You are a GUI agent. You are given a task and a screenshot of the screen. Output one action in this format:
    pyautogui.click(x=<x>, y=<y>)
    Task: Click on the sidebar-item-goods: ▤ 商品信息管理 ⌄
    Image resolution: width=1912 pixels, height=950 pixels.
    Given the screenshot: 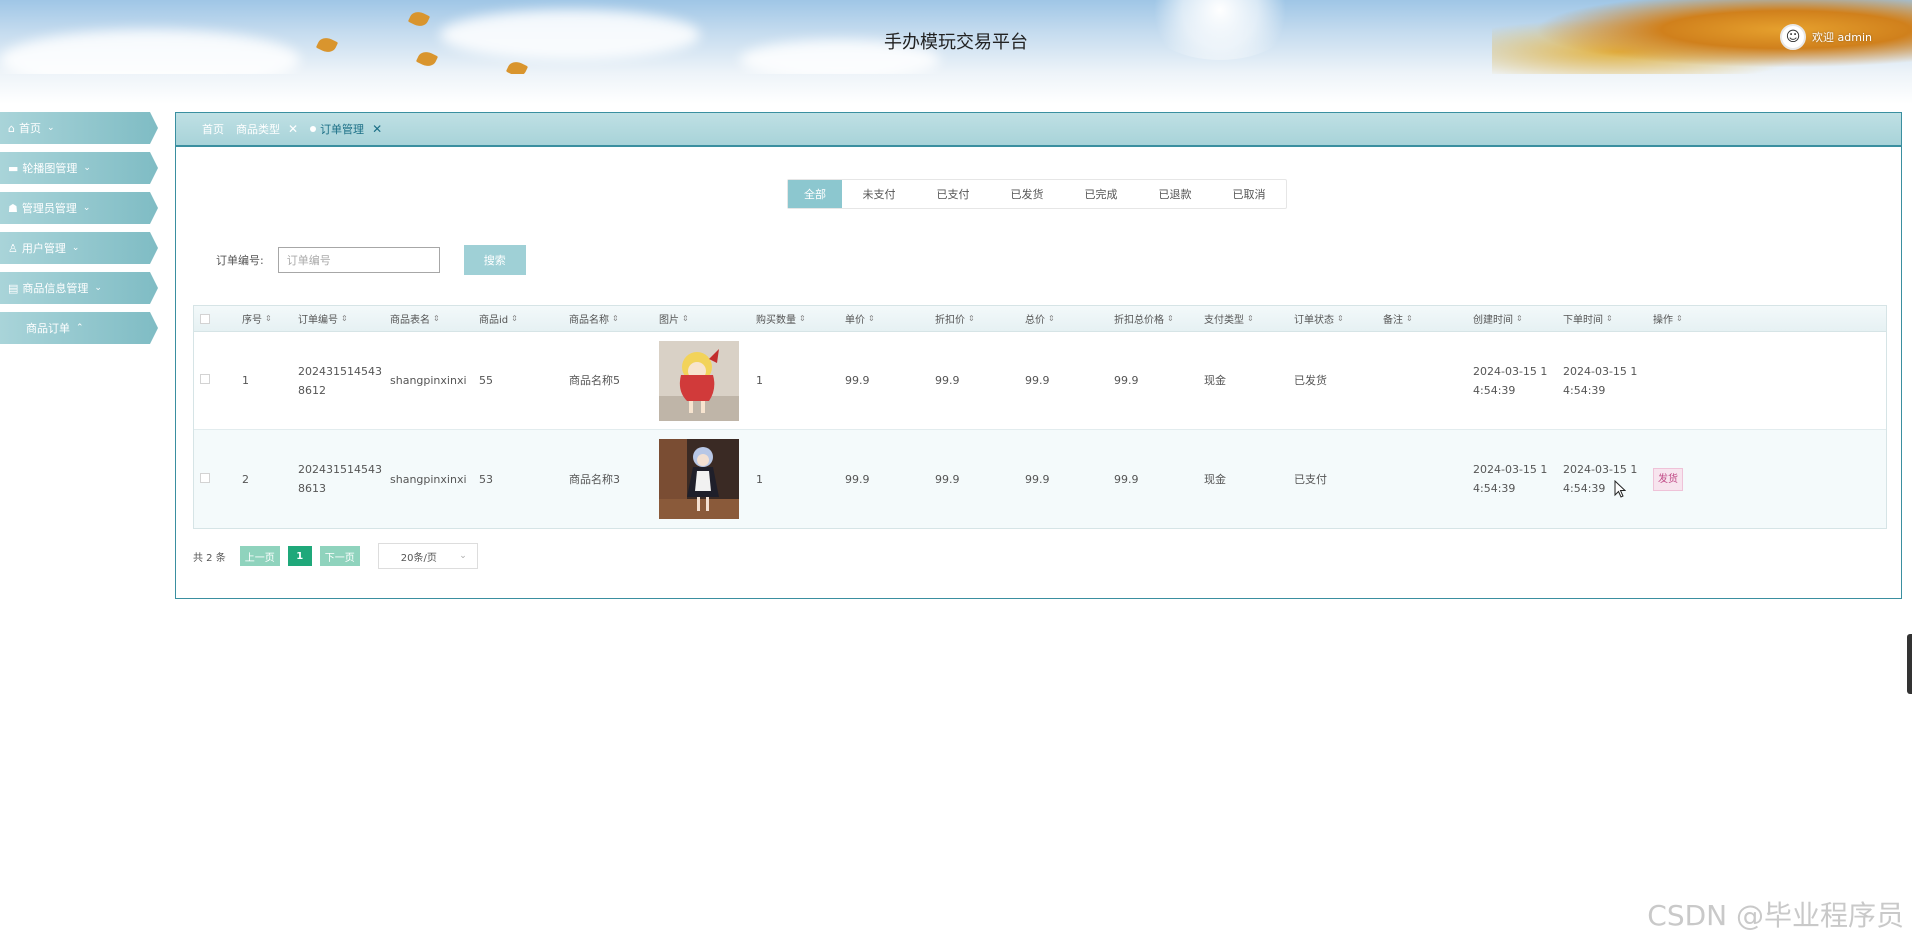 What is the action you would take?
    pyautogui.click(x=79, y=288)
    